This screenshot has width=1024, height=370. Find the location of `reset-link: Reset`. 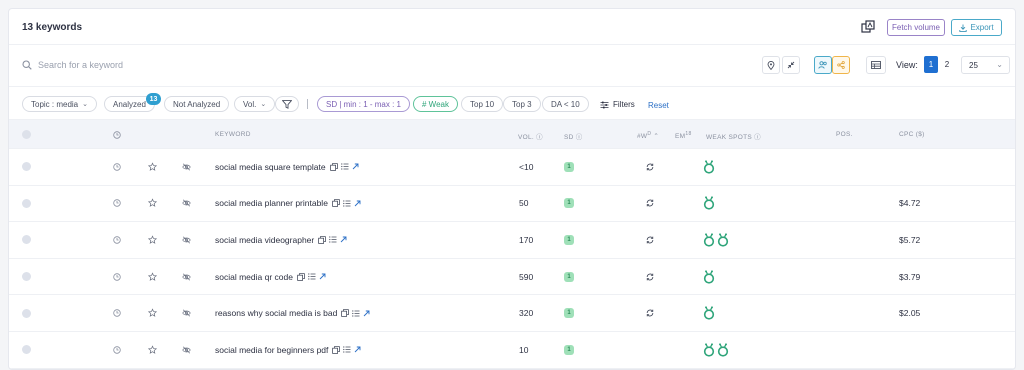

reset-link: Reset is located at coordinates (658, 105).